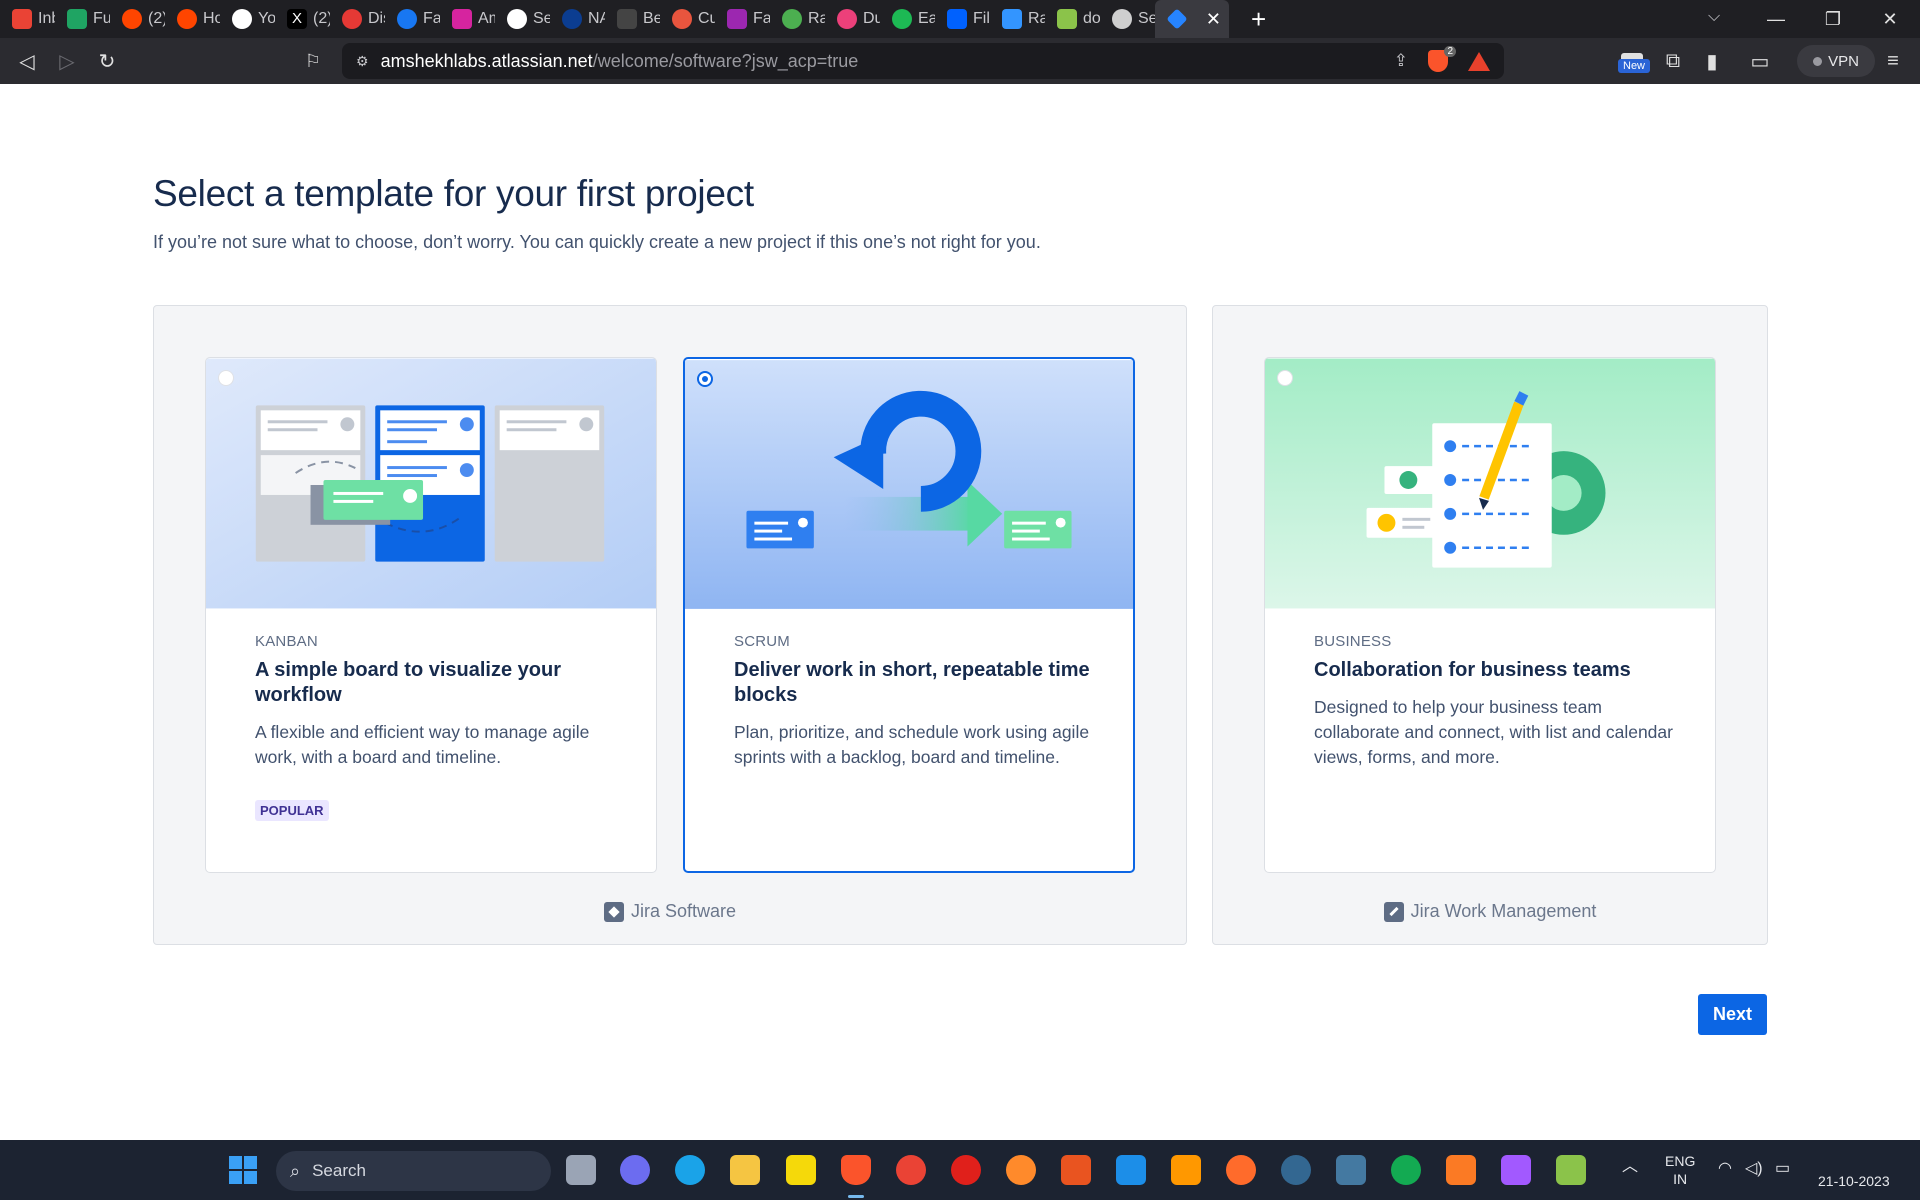  What do you see at coordinates (682, 19) in the screenshot?
I see `curr-icon` at bounding box center [682, 19].